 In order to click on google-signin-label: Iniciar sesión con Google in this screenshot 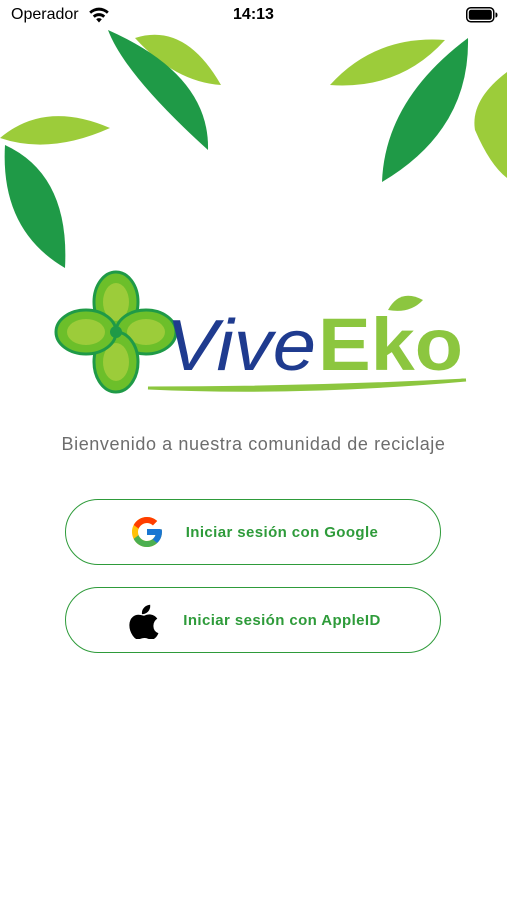, I will do `click(282, 532)`.